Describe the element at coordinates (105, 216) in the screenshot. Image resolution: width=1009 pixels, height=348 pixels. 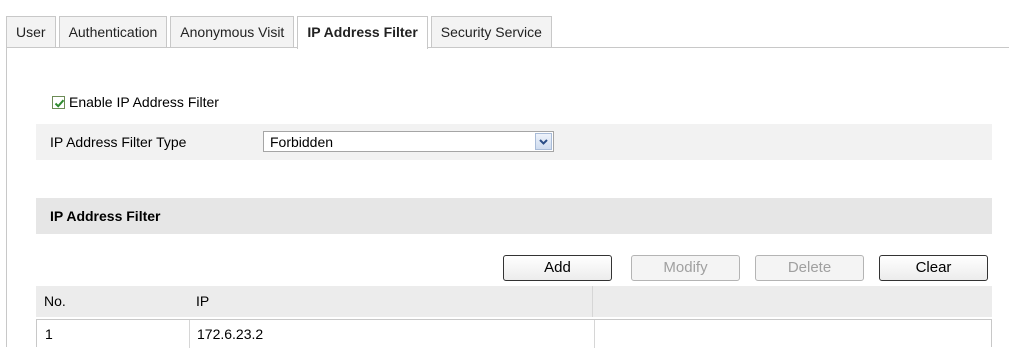
I see `section-title: IP Address Filter` at that location.